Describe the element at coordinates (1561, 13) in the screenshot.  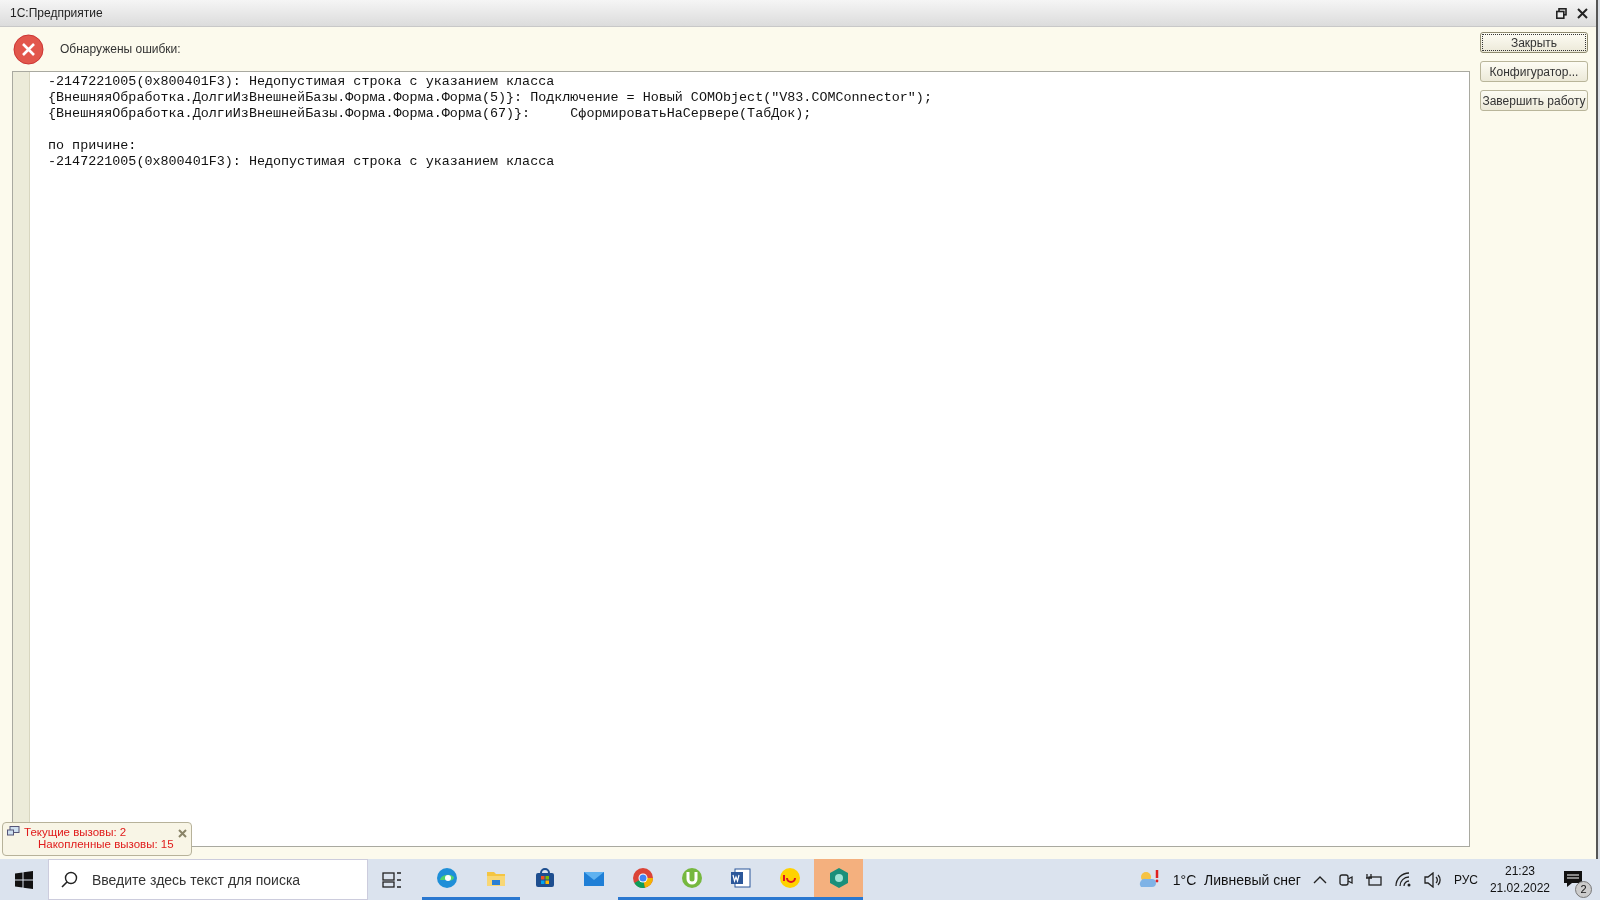
I see `restore-icon` at that location.